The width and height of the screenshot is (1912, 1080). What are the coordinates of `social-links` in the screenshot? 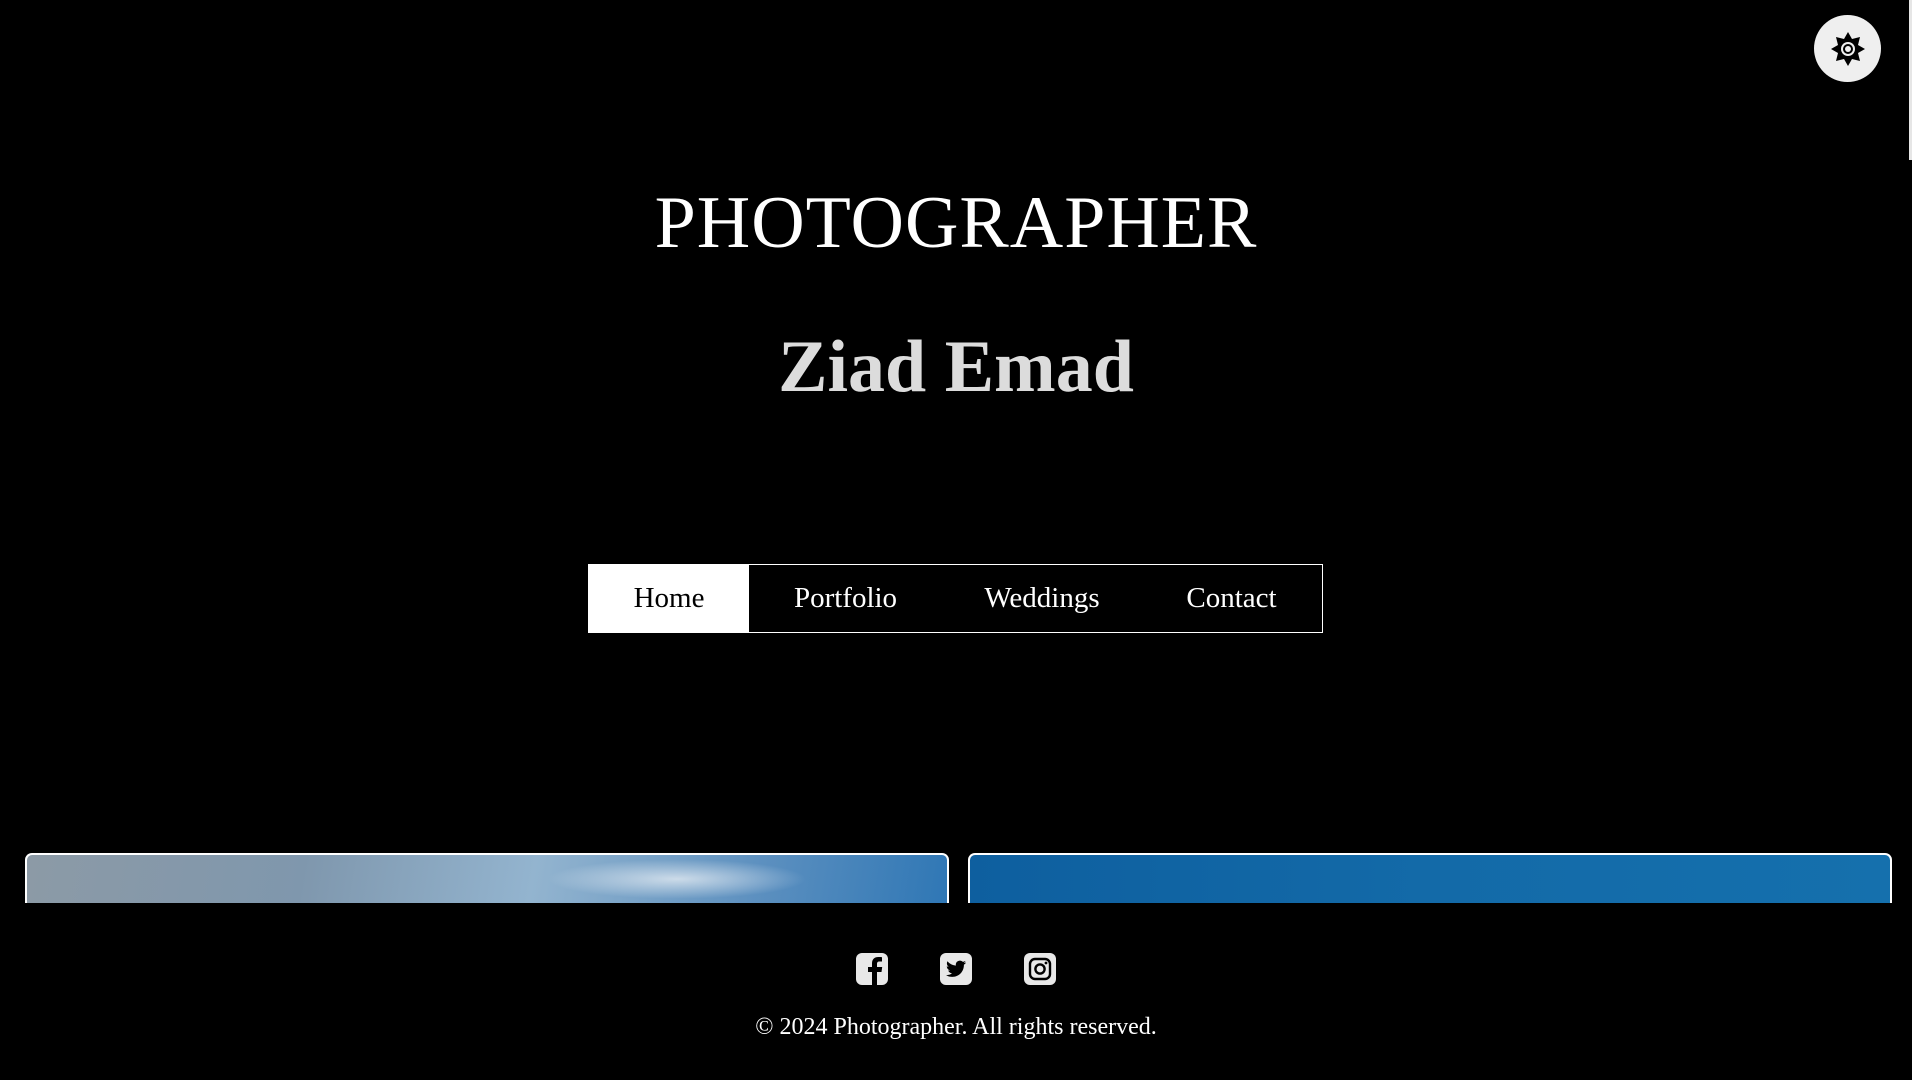 It's located at (956, 969).